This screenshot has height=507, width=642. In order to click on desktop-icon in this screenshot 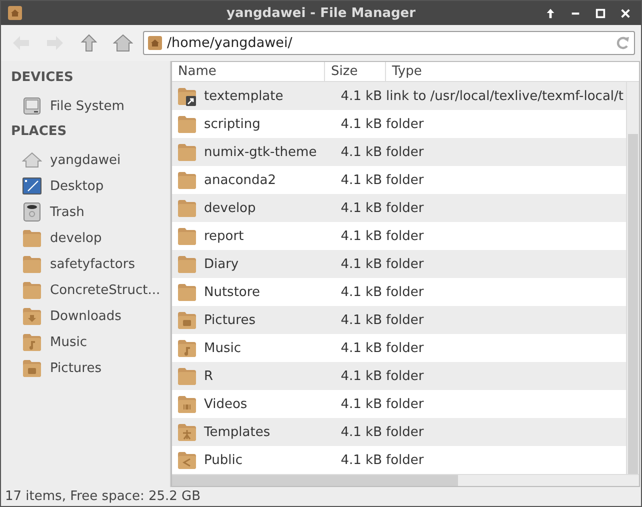, I will do `click(32, 186)`.